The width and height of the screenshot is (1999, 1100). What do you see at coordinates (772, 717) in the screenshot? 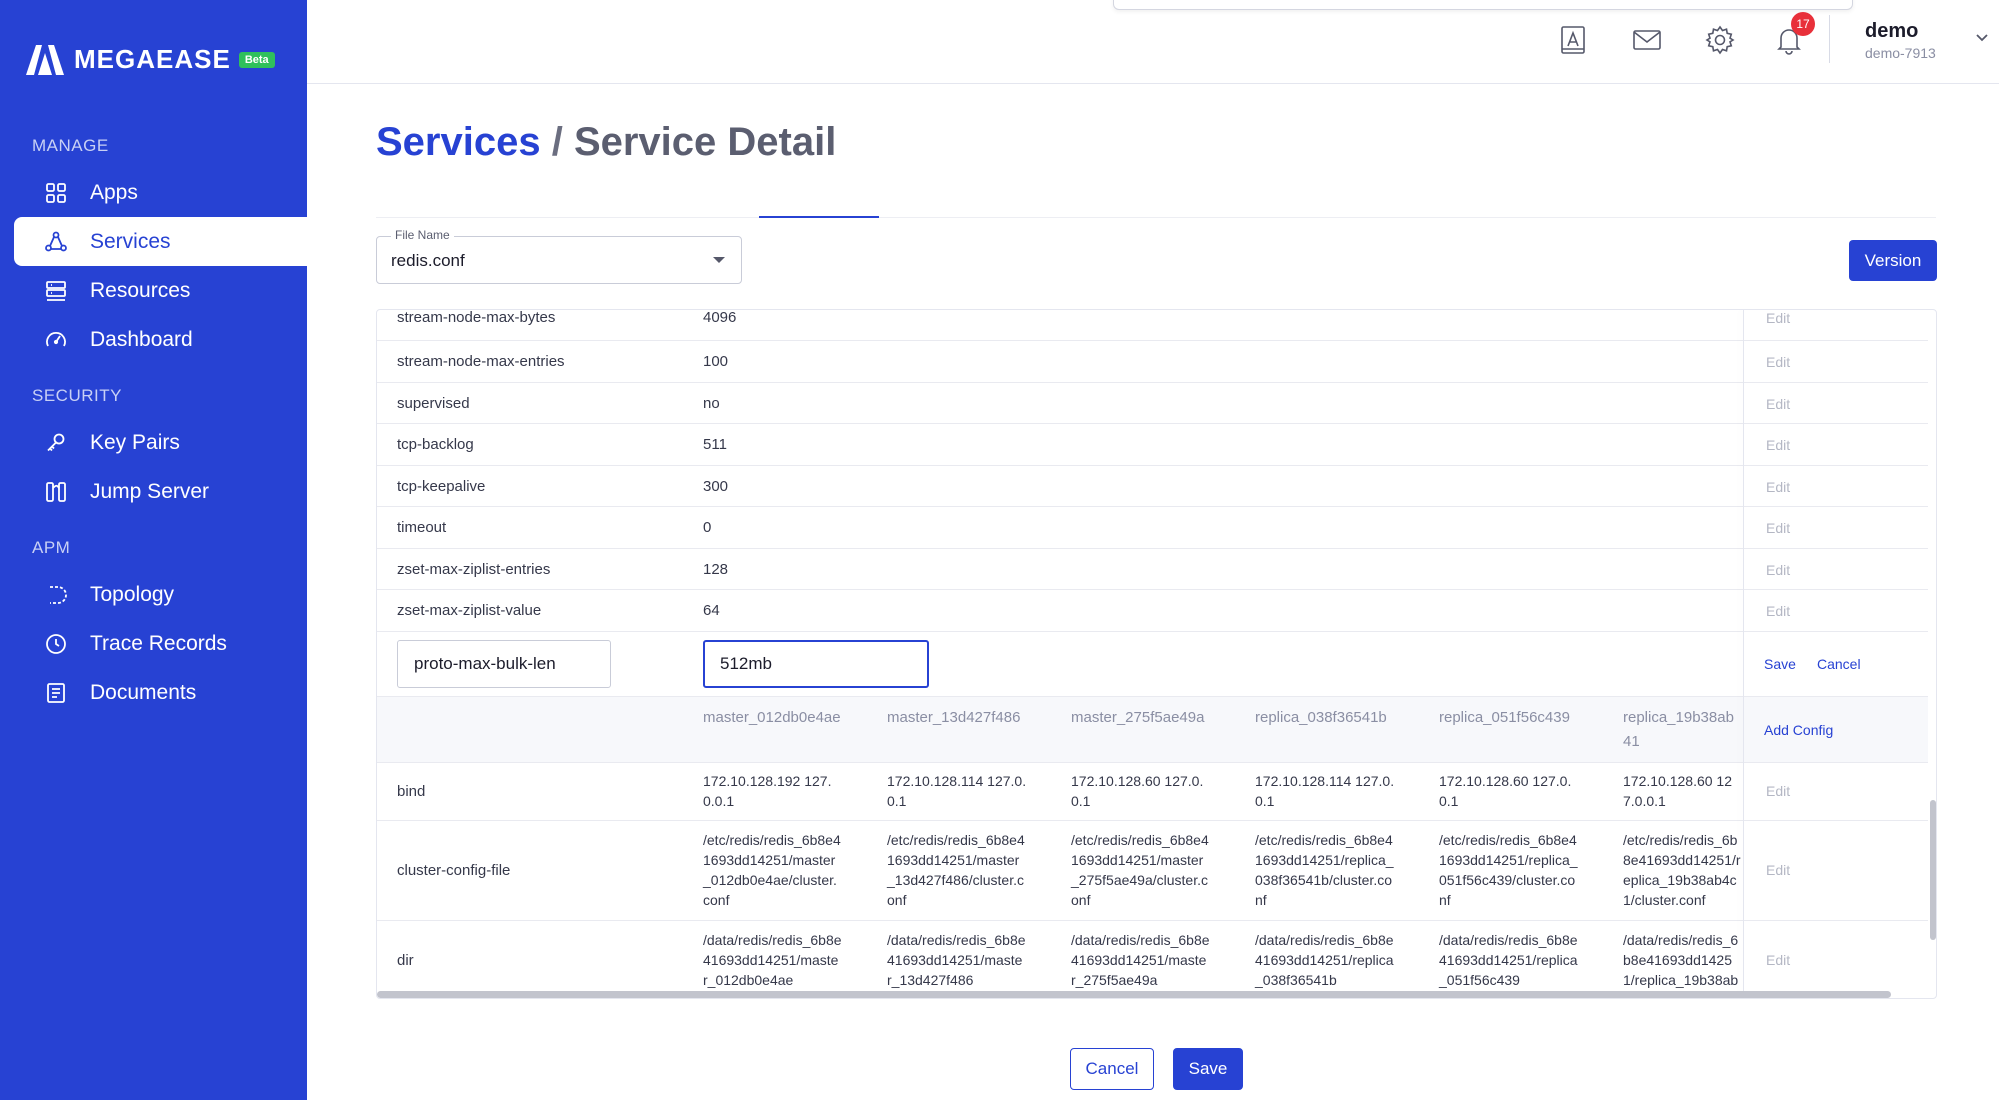
I see `column-header: master_012db0e4ae` at bounding box center [772, 717].